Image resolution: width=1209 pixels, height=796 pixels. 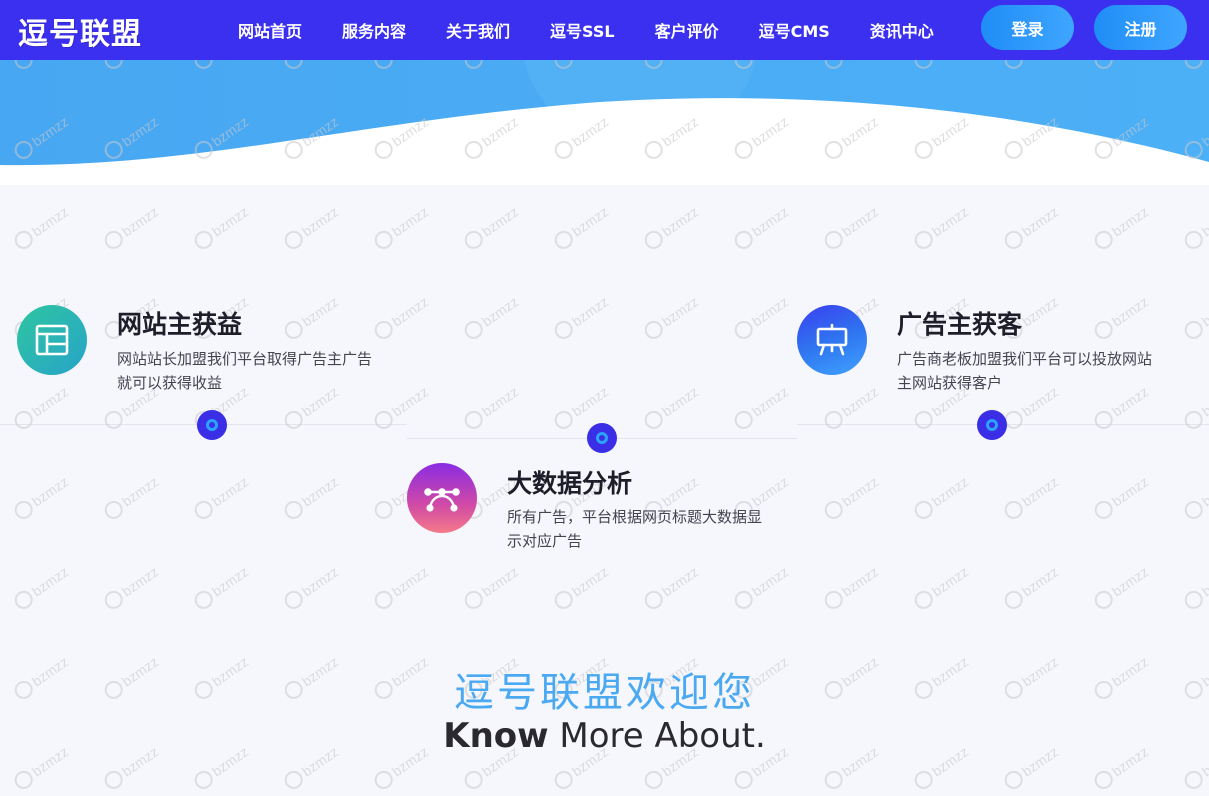 What do you see at coordinates (245, 371) in the screenshot?
I see `feature-desc: 网站站长加盟我们平台取得广告主广告就可以获得收益` at bounding box center [245, 371].